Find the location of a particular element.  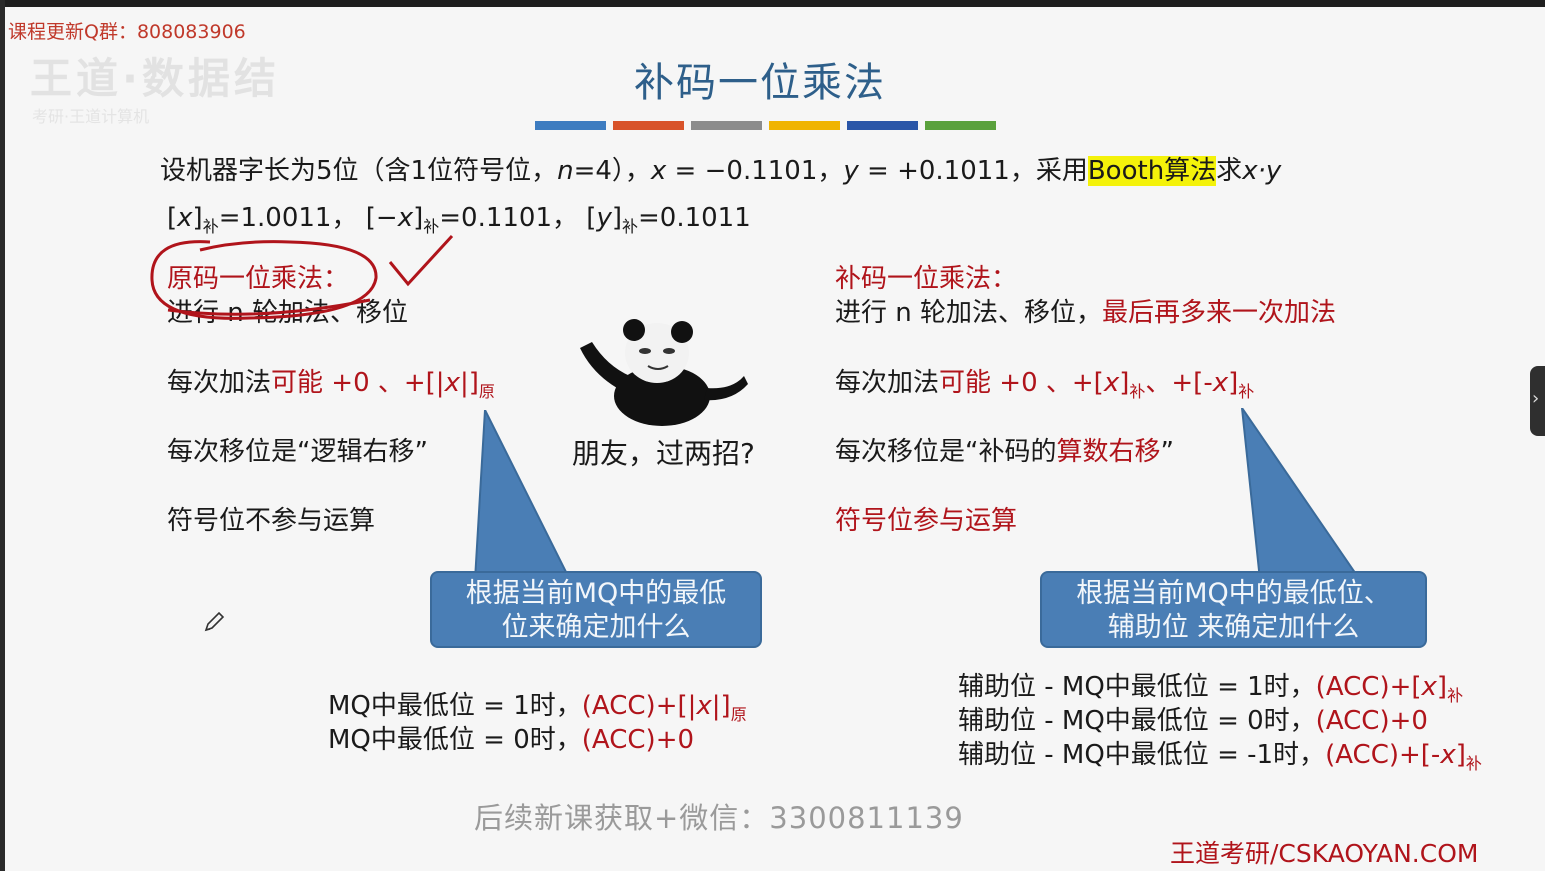

right-rule-1-x: x is located at coordinates (1429, 687).